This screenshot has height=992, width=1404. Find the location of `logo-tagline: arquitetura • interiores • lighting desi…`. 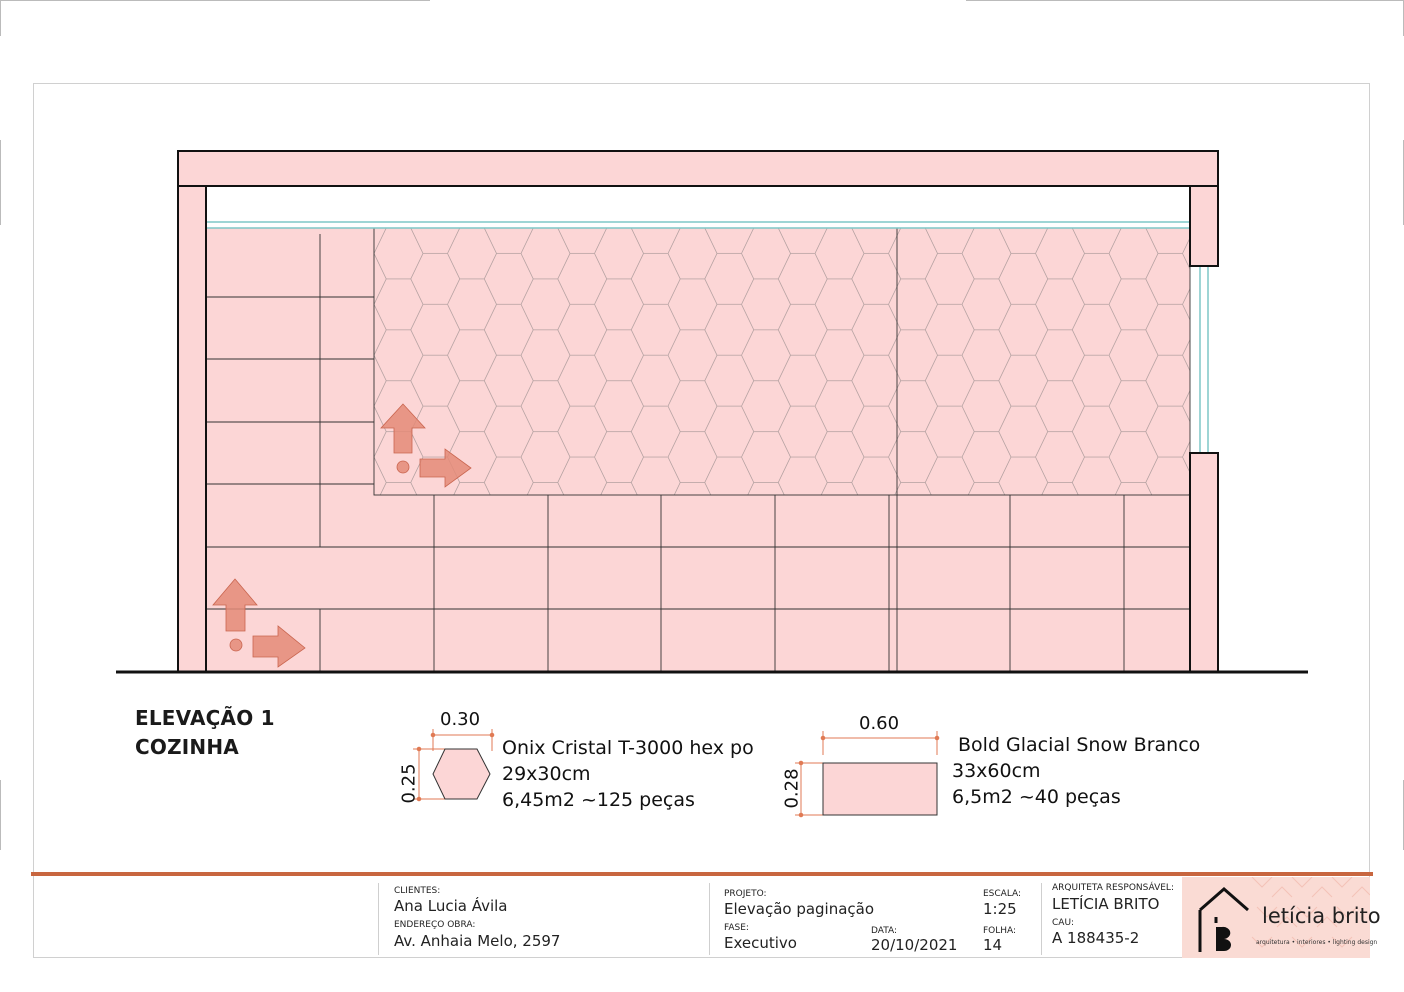

logo-tagline: arquitetura • interiores • lighting desi… is located at coordinates (1317, 942).